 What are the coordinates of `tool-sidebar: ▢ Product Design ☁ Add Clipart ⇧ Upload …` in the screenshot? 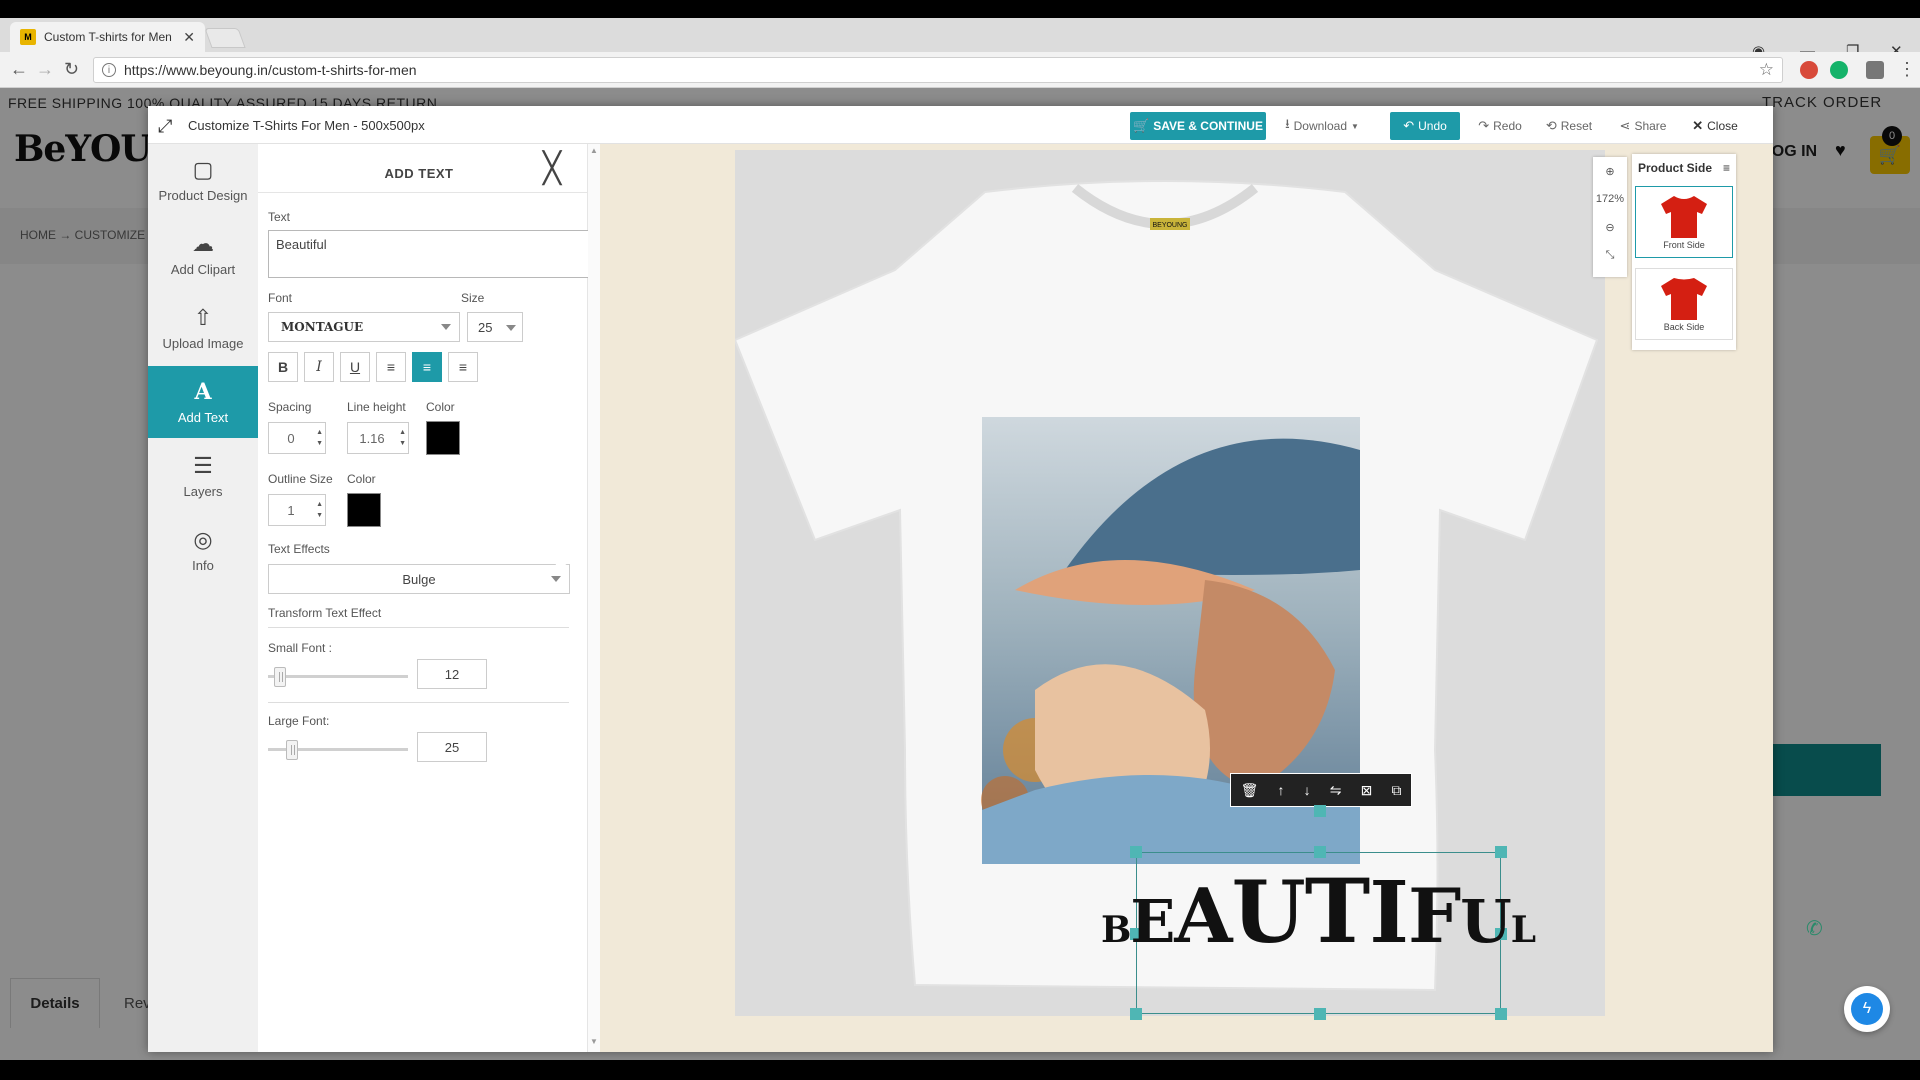 It's located at (207, 598).